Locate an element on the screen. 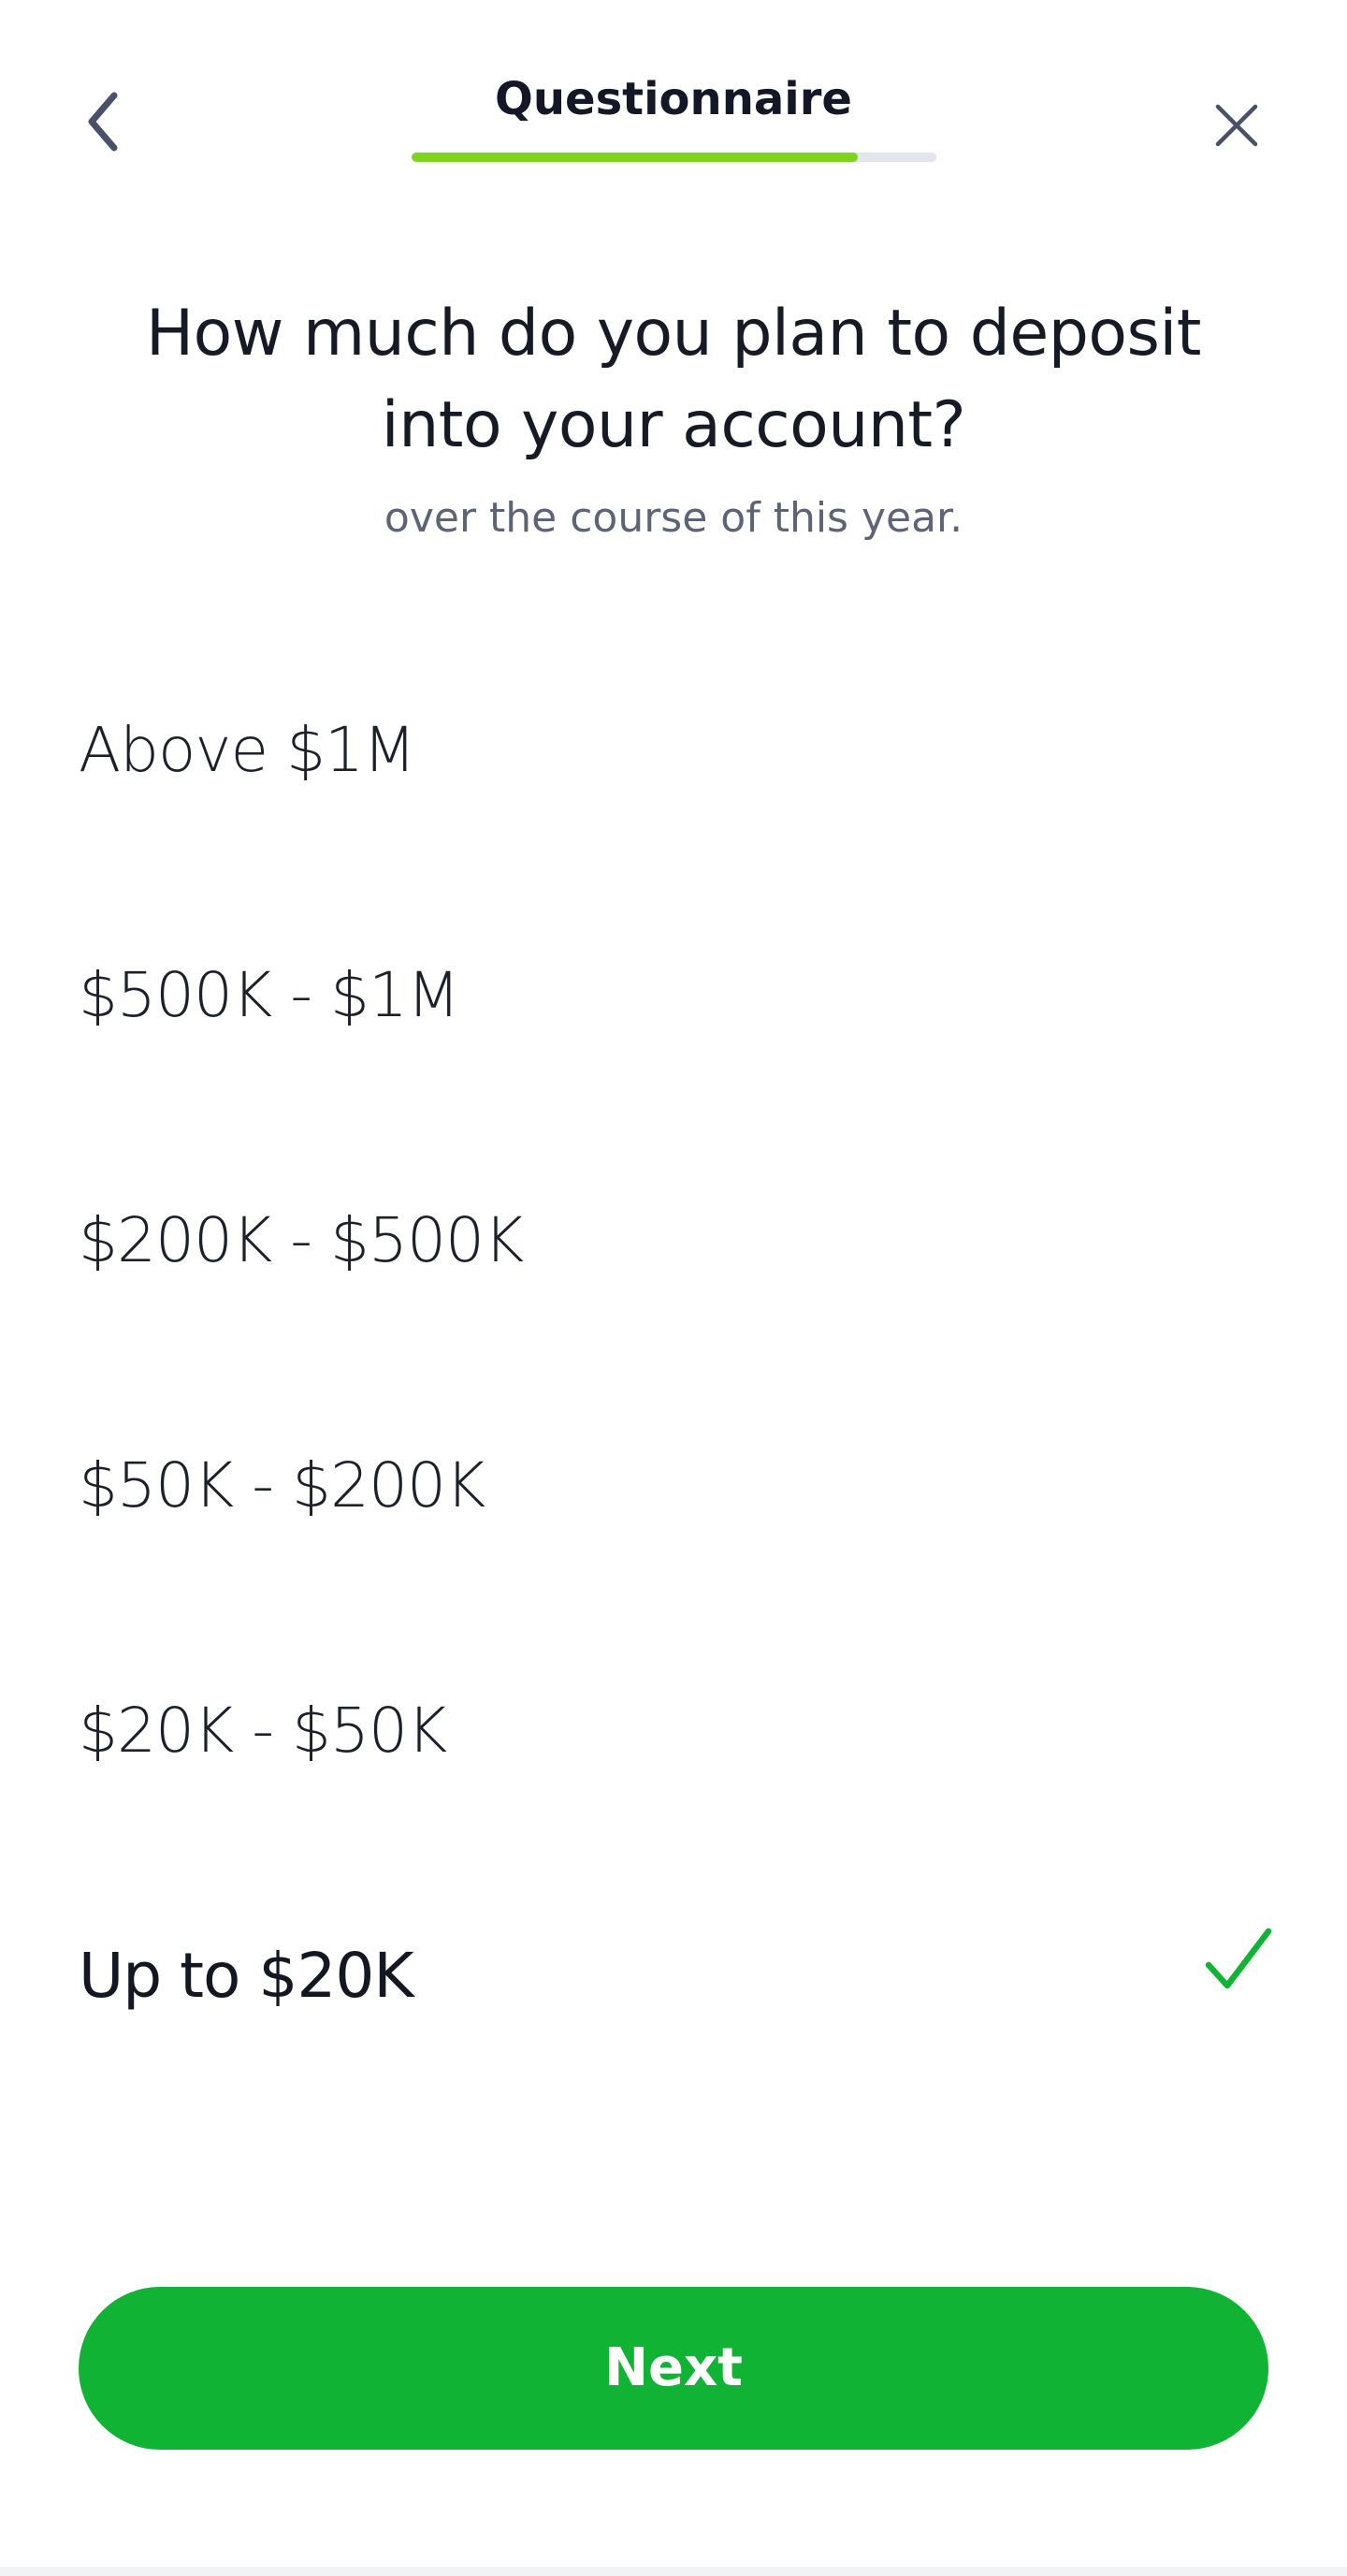 This screenshot has height=2576, width=1347. option-label: $200K - $500K is located at coordinates (301, 1240).